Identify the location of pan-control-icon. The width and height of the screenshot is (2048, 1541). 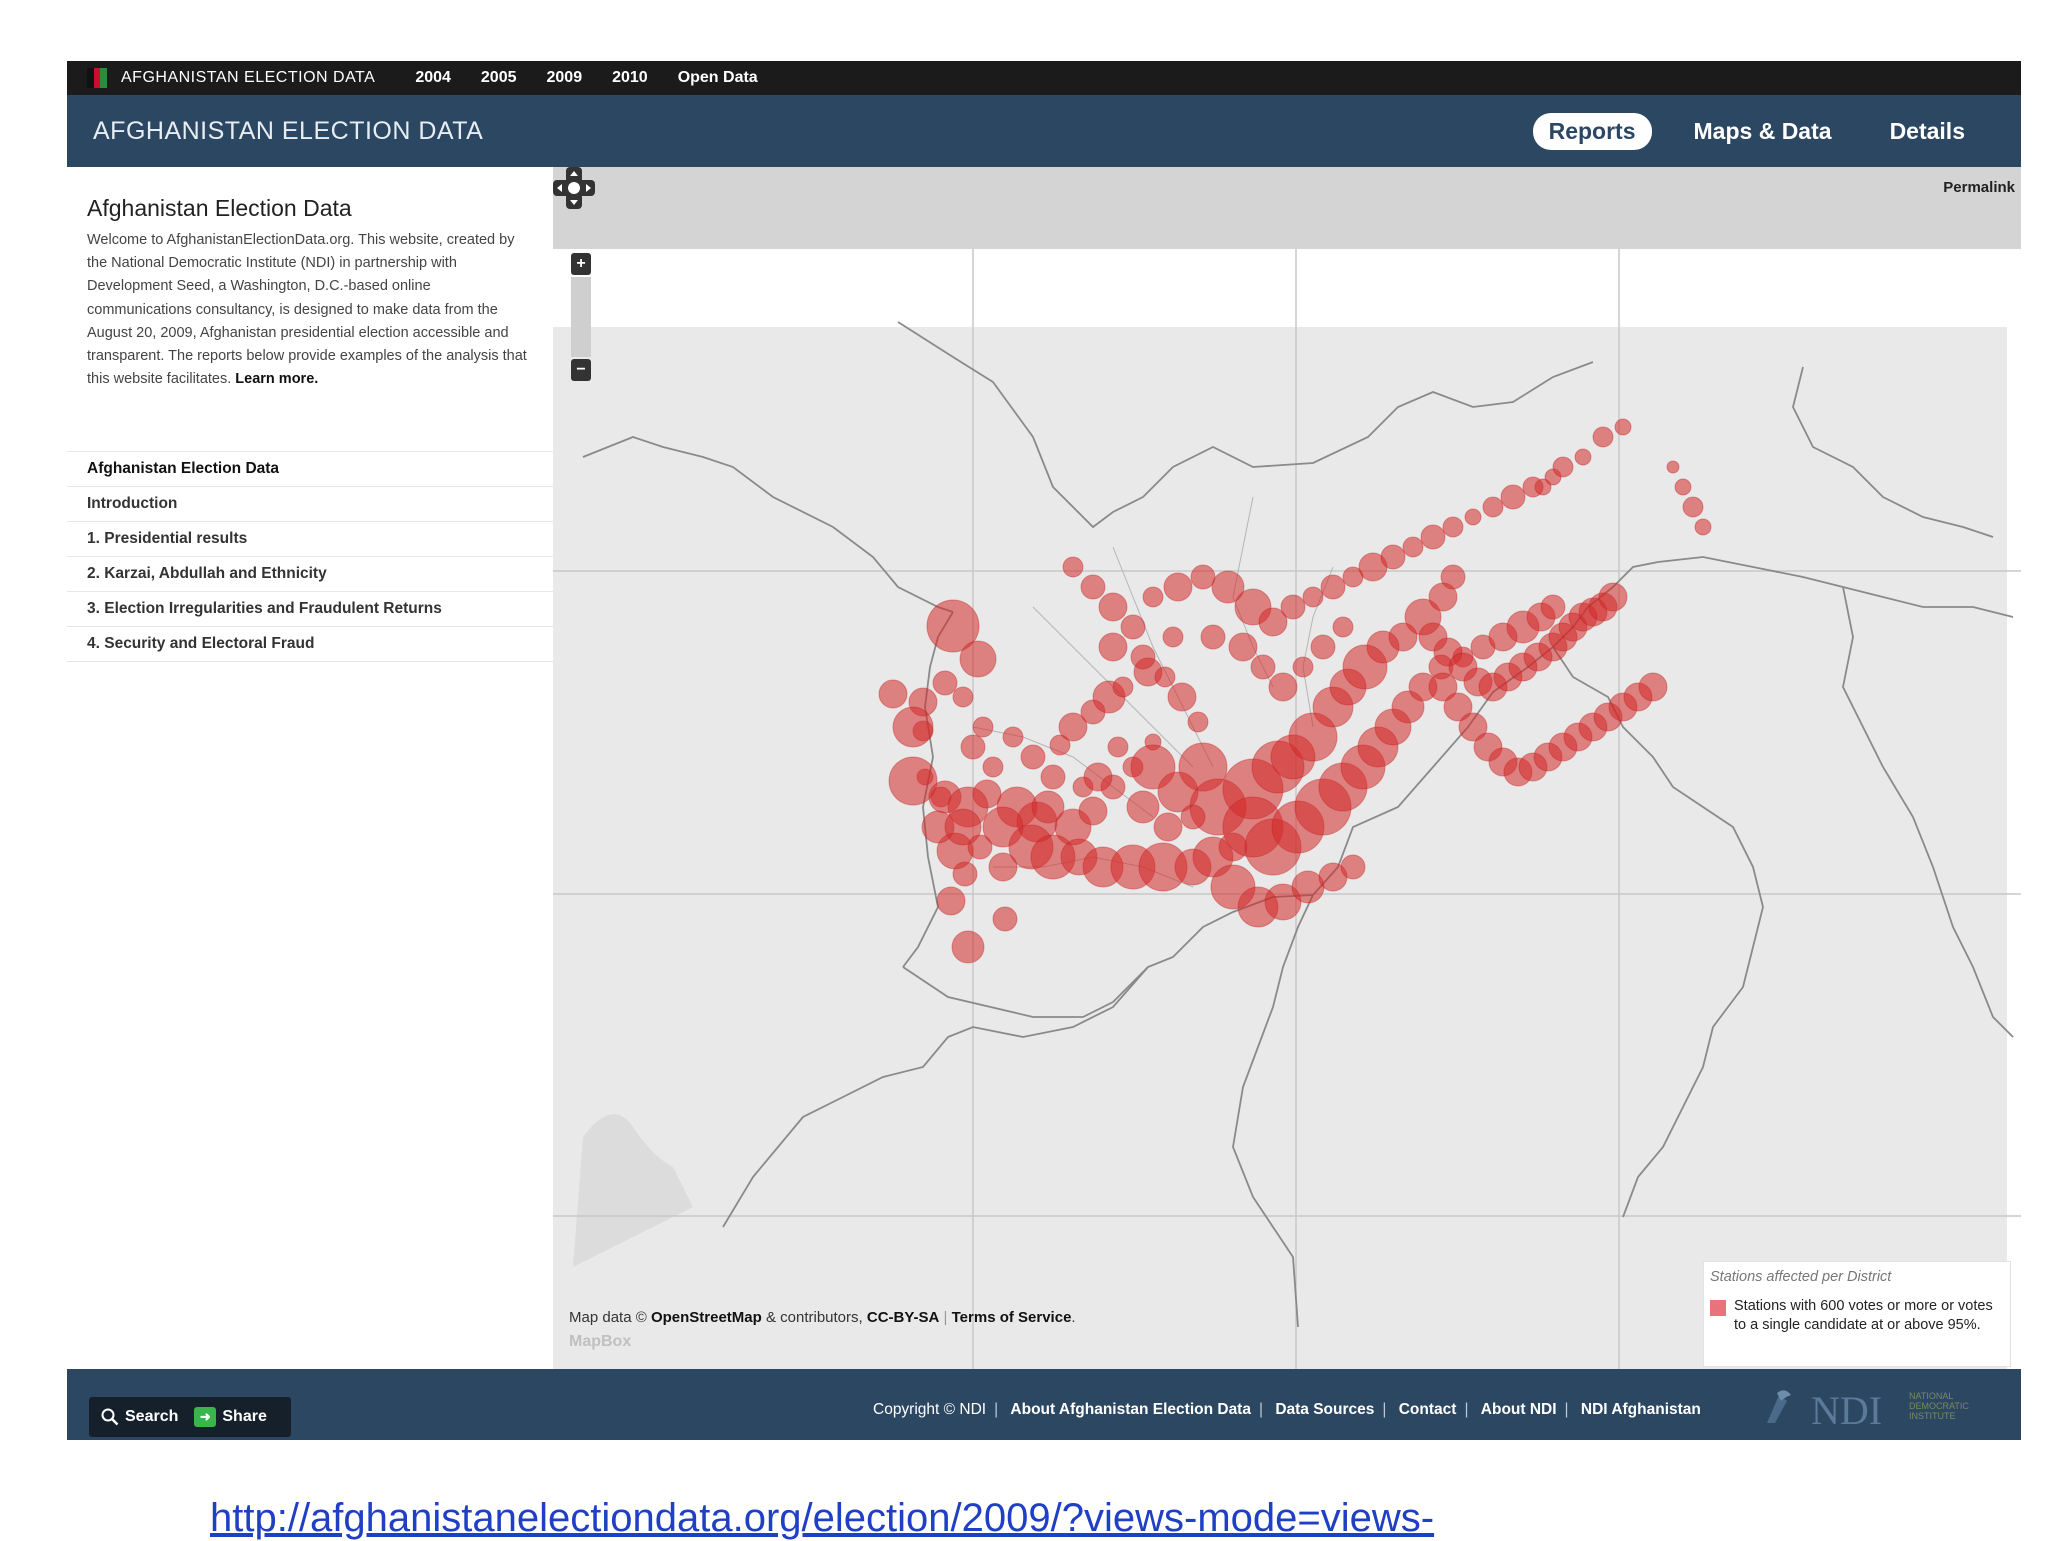
(574, 188).